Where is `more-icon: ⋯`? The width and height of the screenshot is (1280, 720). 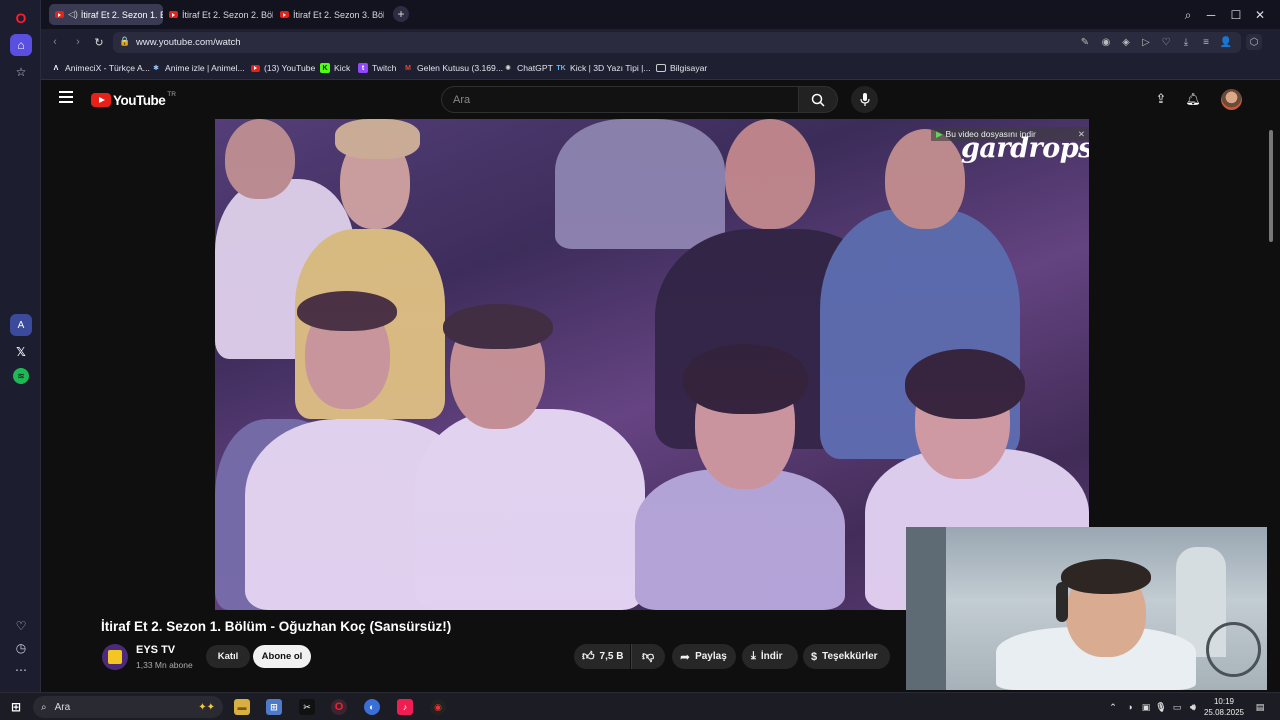 more-icon: ⋯ is located at coordinates (21, 670).